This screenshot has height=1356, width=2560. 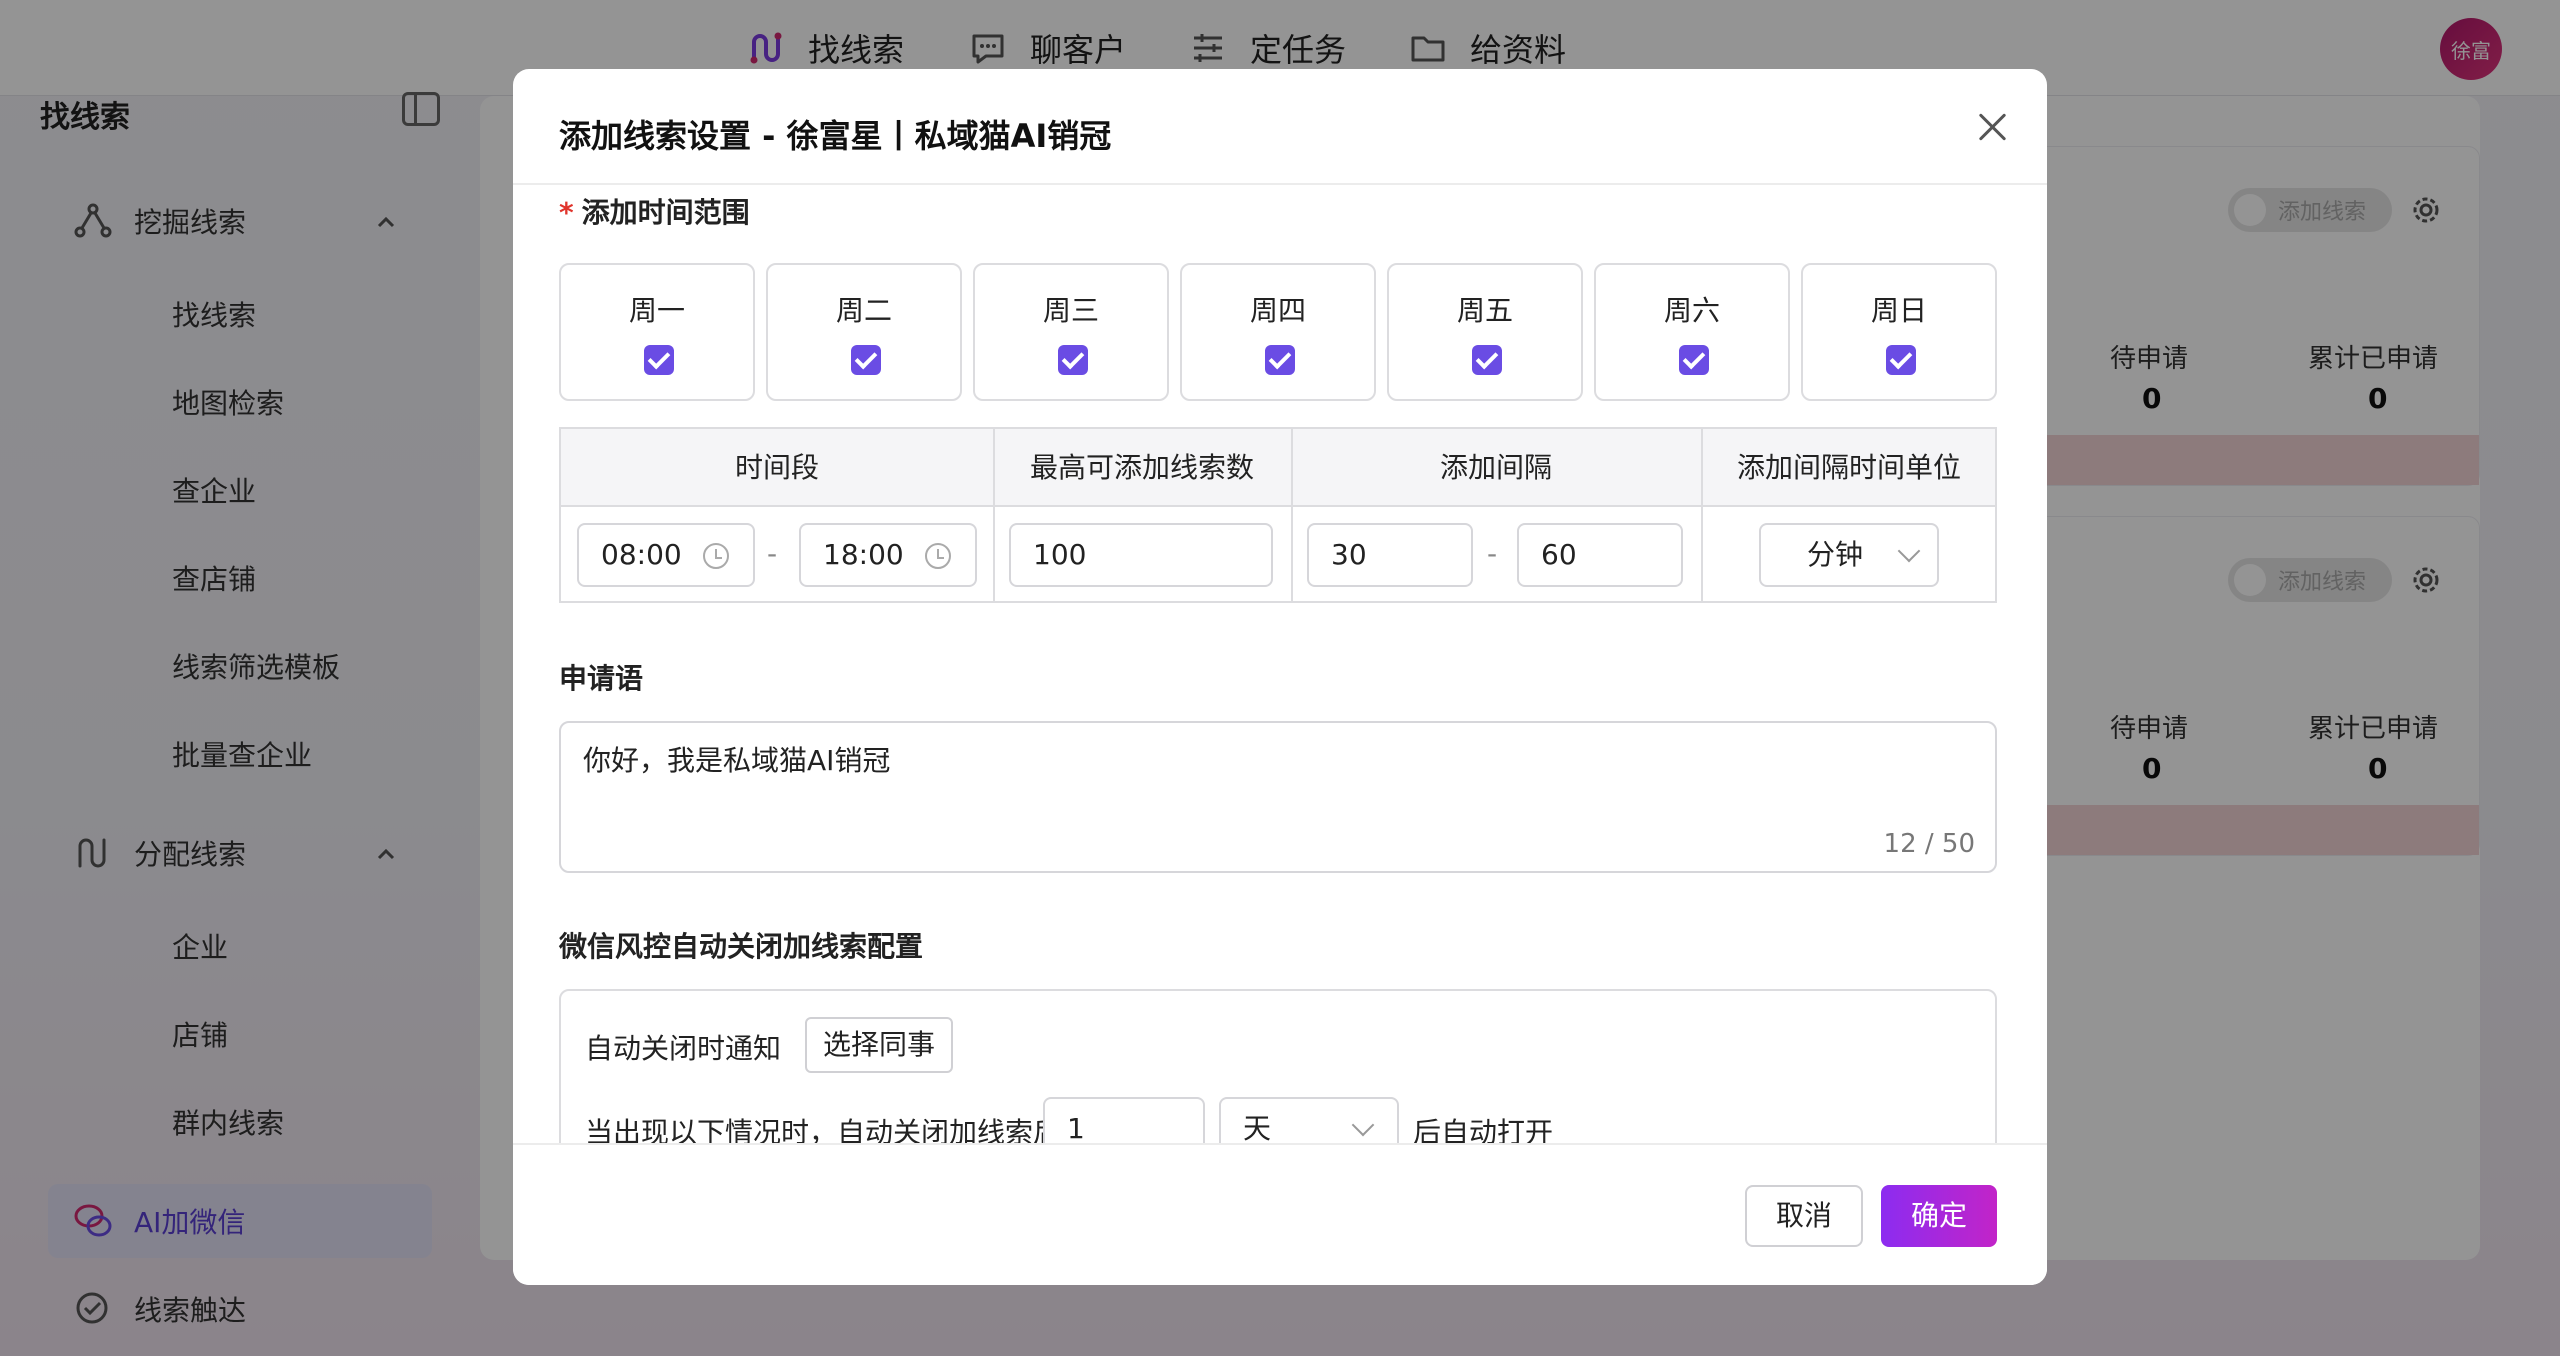 I want to click on day-label: 周五, so click(x=1484, y=310).